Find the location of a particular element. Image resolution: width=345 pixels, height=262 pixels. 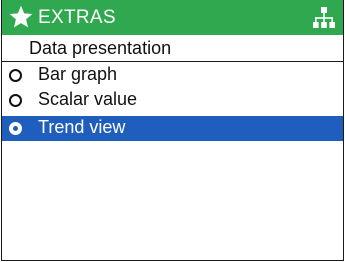

option-trend-view: Trend view is located at coordinates (172, 128).